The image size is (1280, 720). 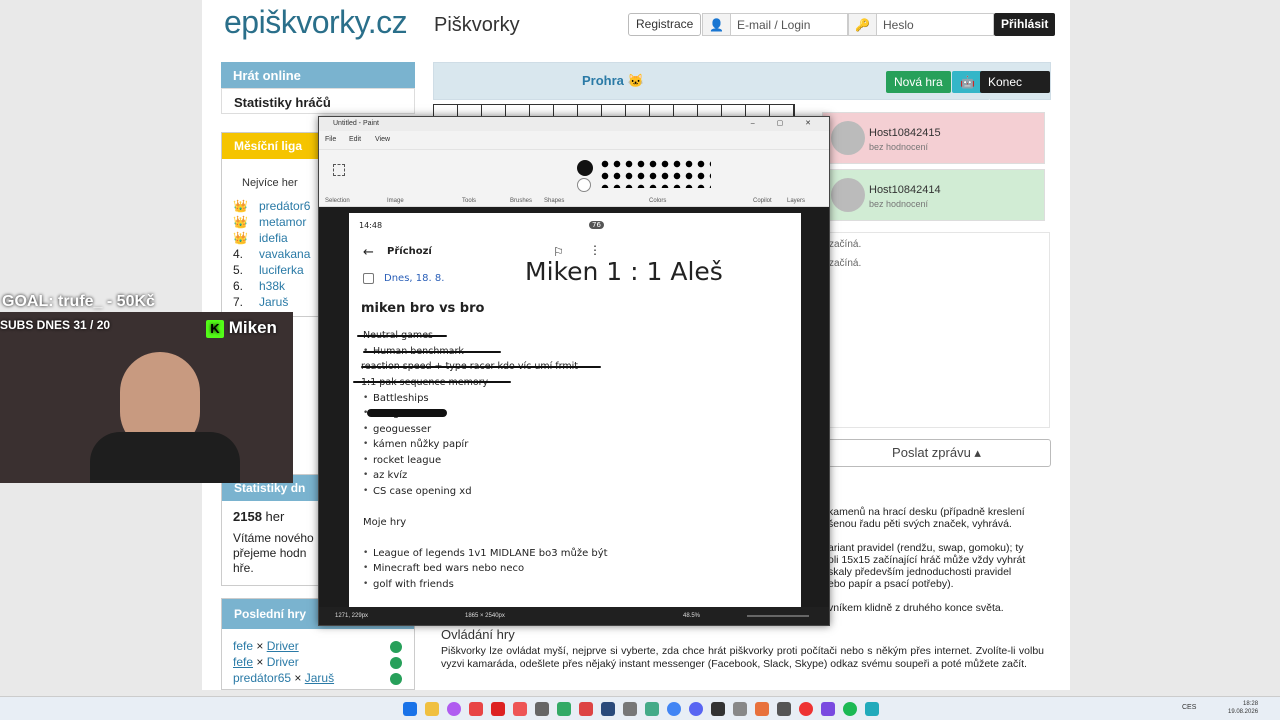 What do you see at coordinates (410, 709) in the screenshot?
I see `start-icon` at bounding box center [410, 709].